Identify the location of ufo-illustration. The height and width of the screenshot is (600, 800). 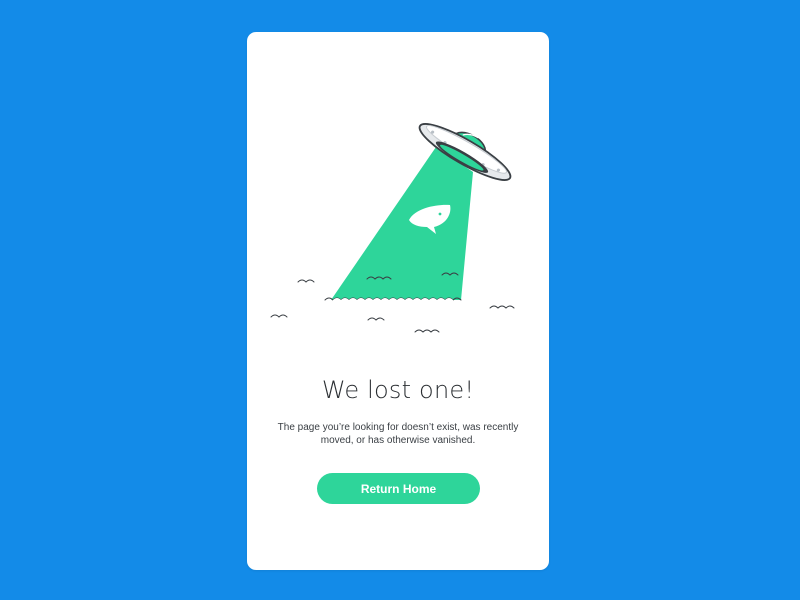
(392, 228).